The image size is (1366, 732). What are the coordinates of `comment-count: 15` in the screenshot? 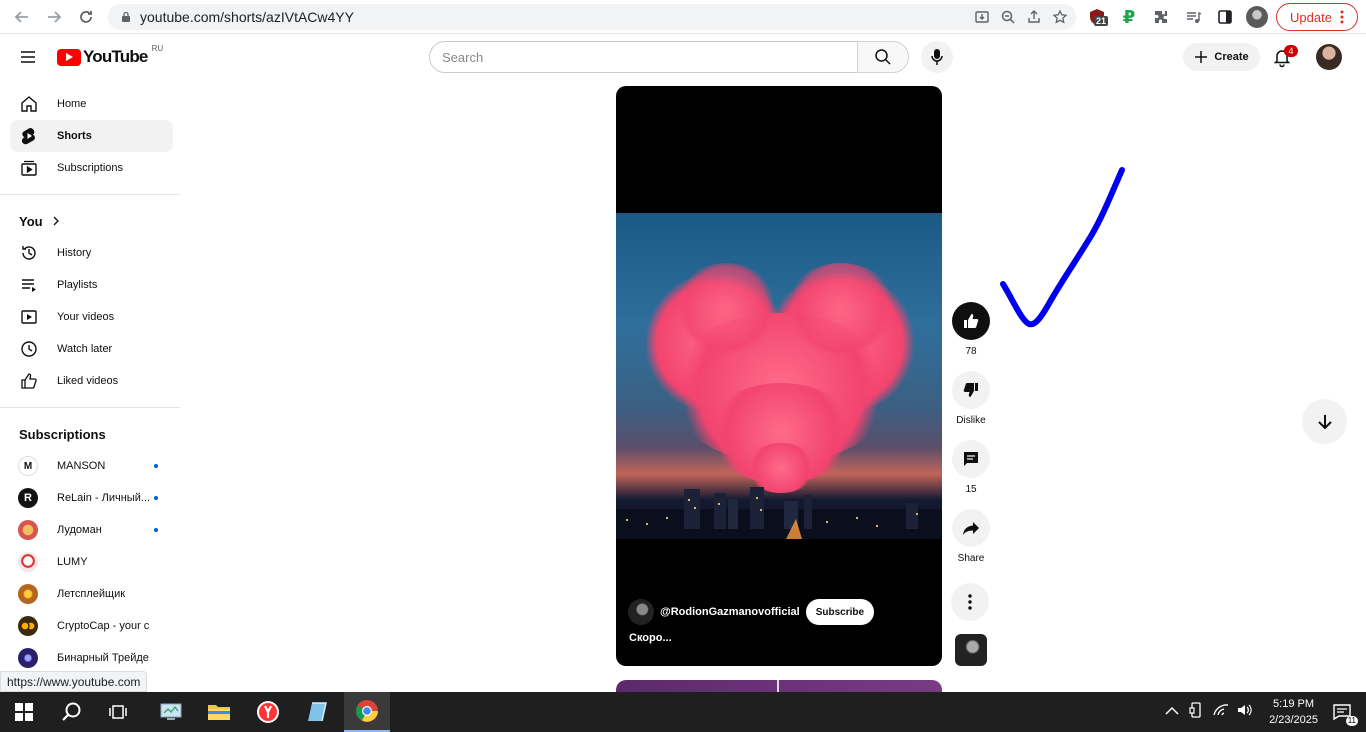 It's located at (971, 489).